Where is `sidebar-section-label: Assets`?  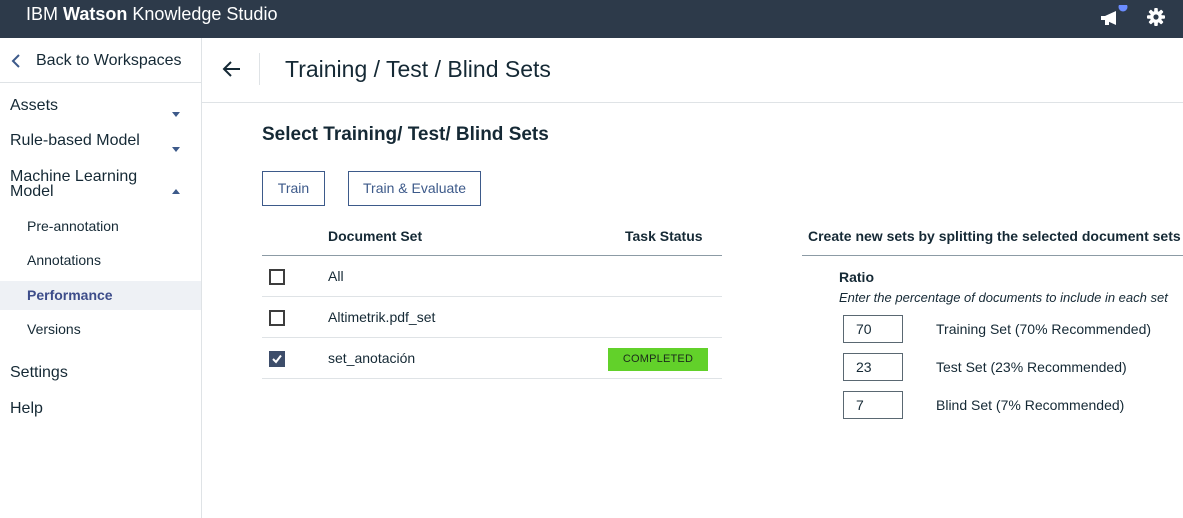 sidebar-section-label: Assets is located at coordinates (34, 105).